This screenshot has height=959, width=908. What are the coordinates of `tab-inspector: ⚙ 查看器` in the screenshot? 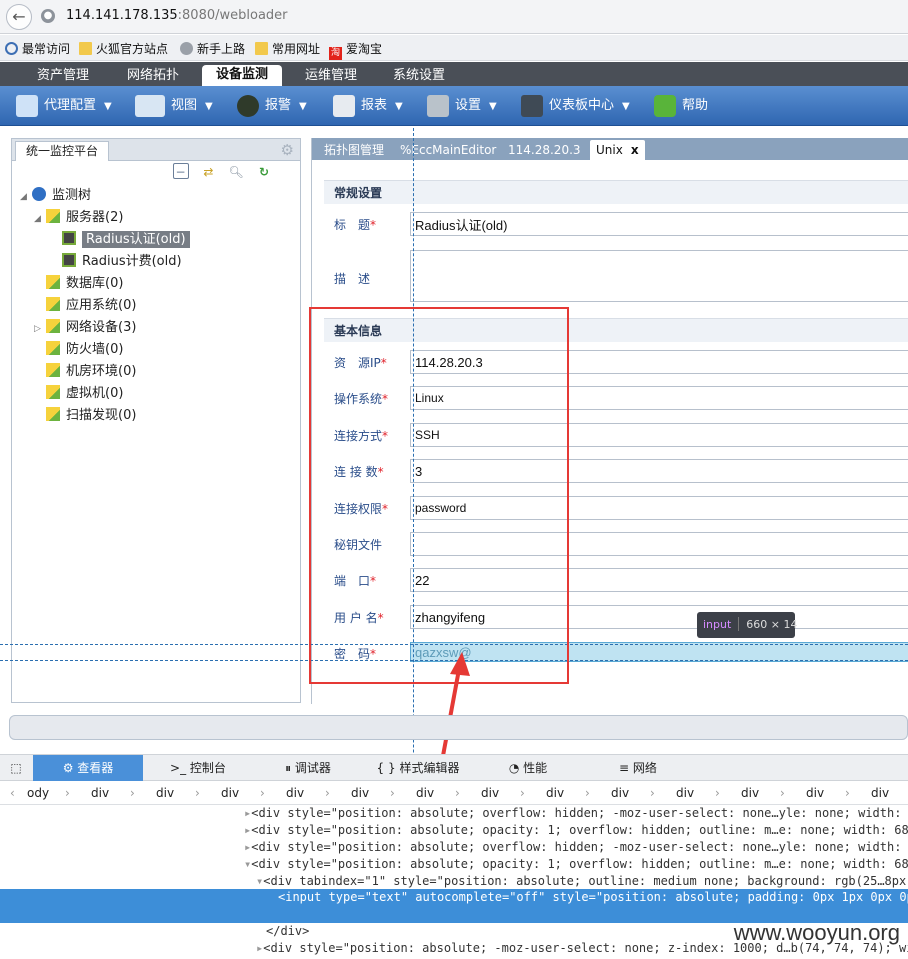 It's located at (88, 768).